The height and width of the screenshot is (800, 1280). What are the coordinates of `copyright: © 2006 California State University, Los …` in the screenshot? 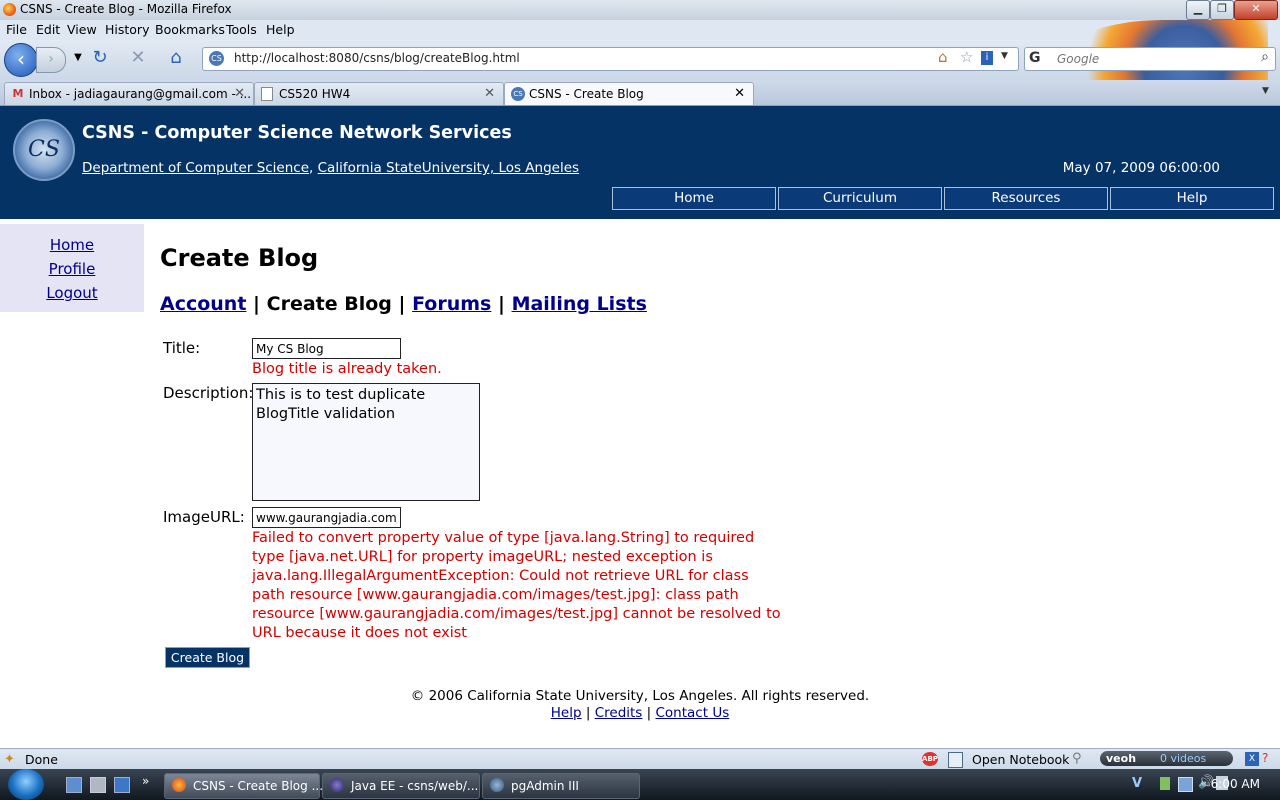 It's located at (640, 696).